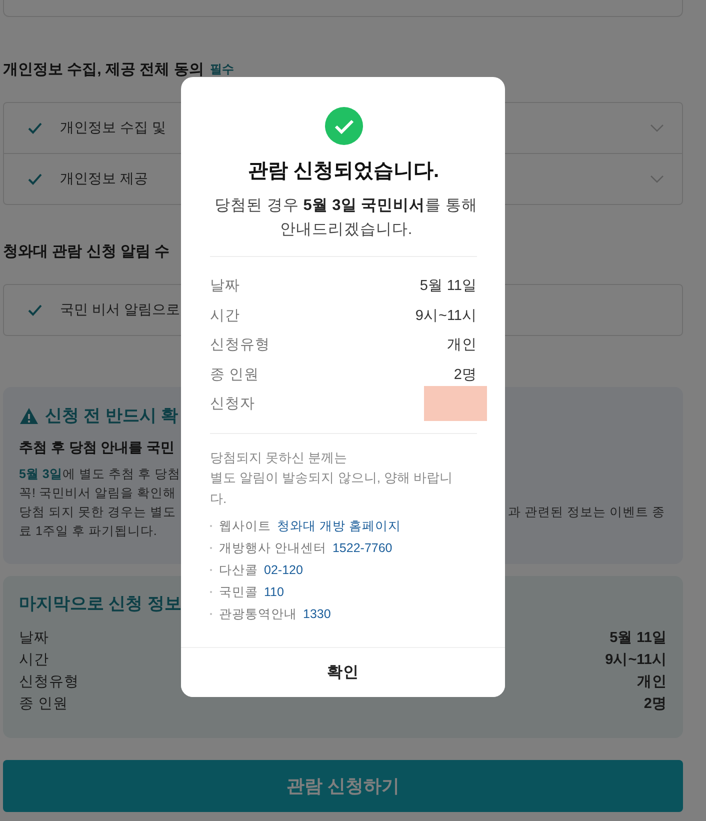 This screenshot has width=706, height=821. What do you see at coordinates (43, 704) in the screenshot?
I see `summary-label: 종 인원` at bounding box center [43, 704].